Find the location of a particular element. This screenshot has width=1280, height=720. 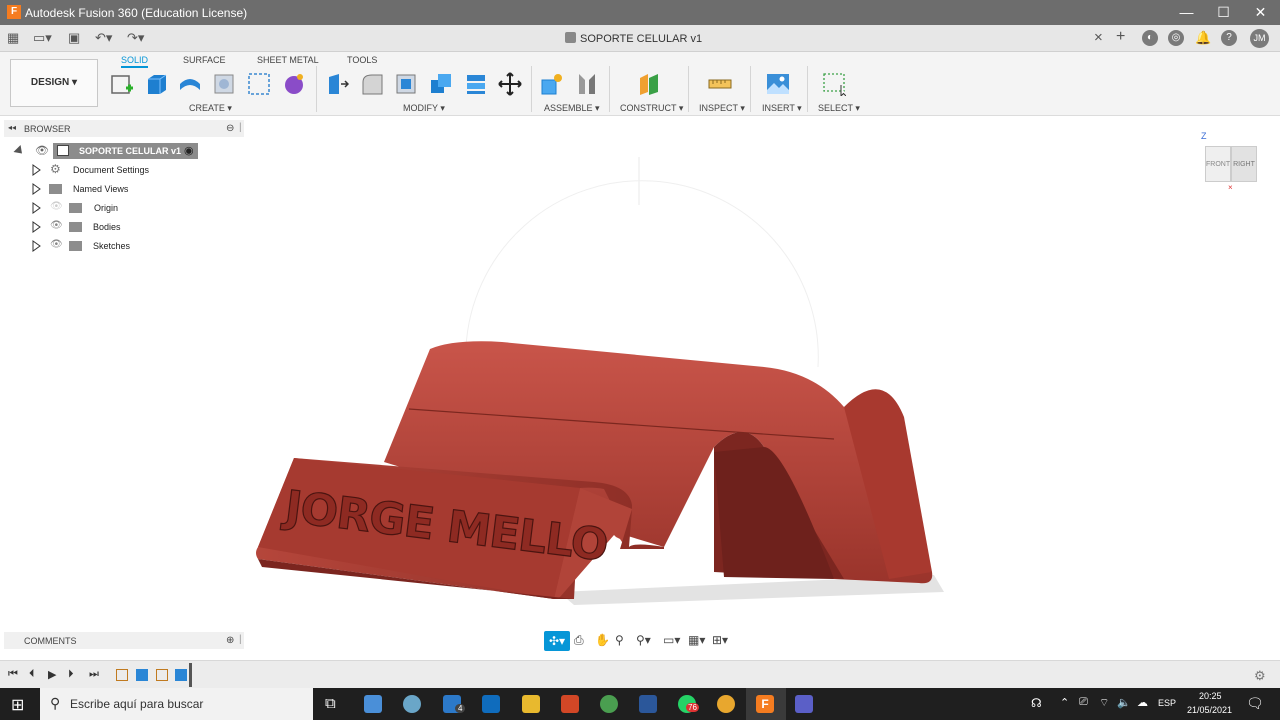

window-select-icon is located at coordinates (834, 84).